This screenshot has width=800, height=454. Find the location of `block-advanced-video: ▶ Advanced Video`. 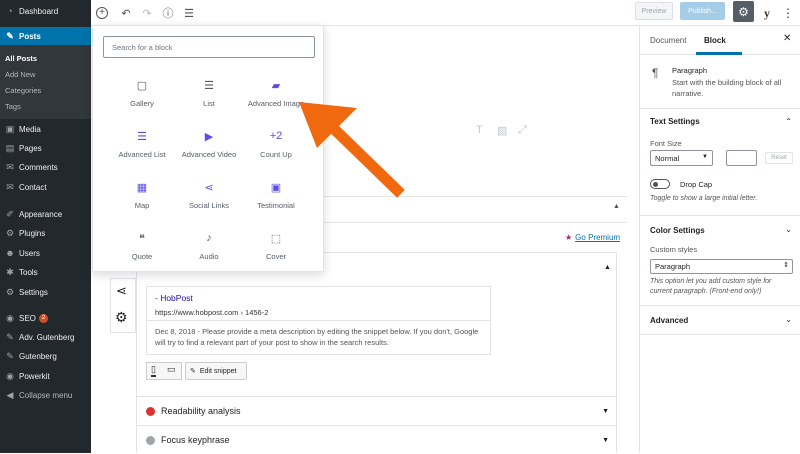

block-advanced-video: ▶ Advanced Video is located at coordinates (209, 152).